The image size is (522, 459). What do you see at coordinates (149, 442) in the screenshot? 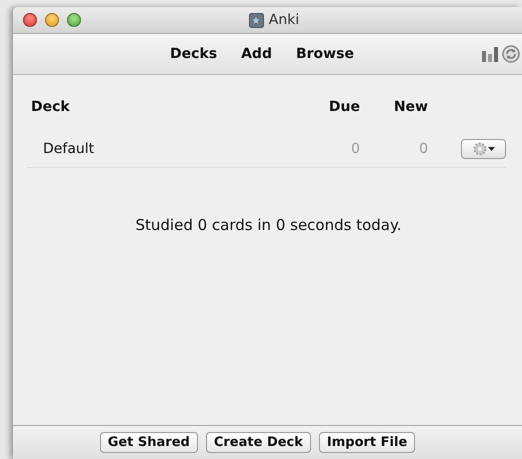
I see `footer-button: Get Shared` at bounding box center [149, 442].